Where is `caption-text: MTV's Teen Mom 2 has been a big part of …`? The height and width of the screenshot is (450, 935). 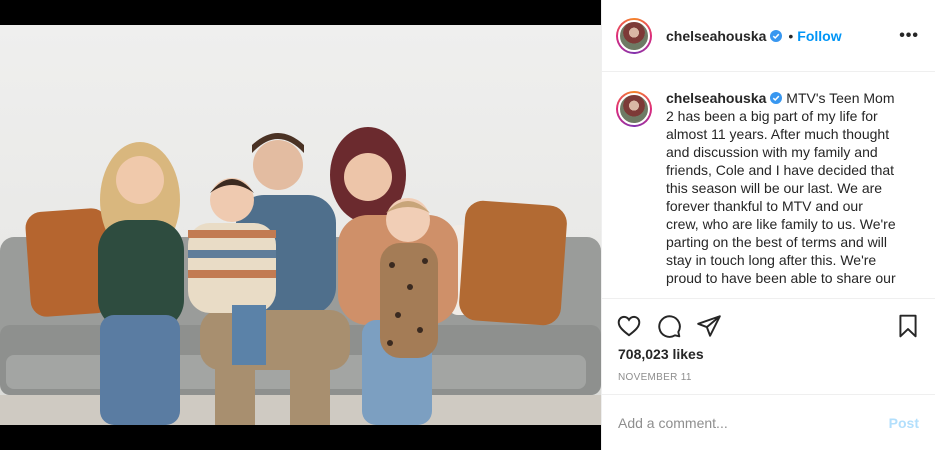 caption-text: MTV's Teen Mom 2 has been a big part of … is located at coordinates (781, 188).